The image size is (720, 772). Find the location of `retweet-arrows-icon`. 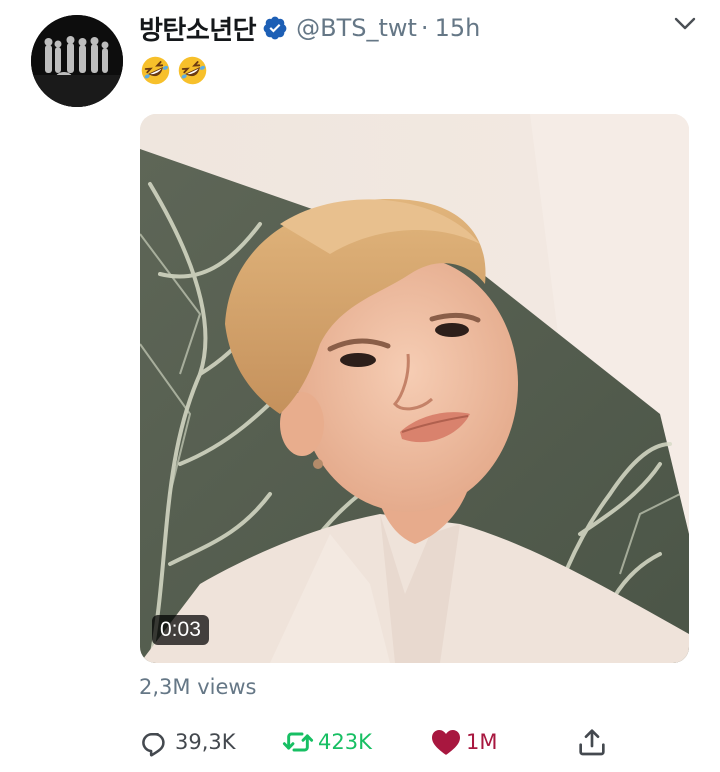

retweet-arrows-icon is located at coordinates (298, 742).